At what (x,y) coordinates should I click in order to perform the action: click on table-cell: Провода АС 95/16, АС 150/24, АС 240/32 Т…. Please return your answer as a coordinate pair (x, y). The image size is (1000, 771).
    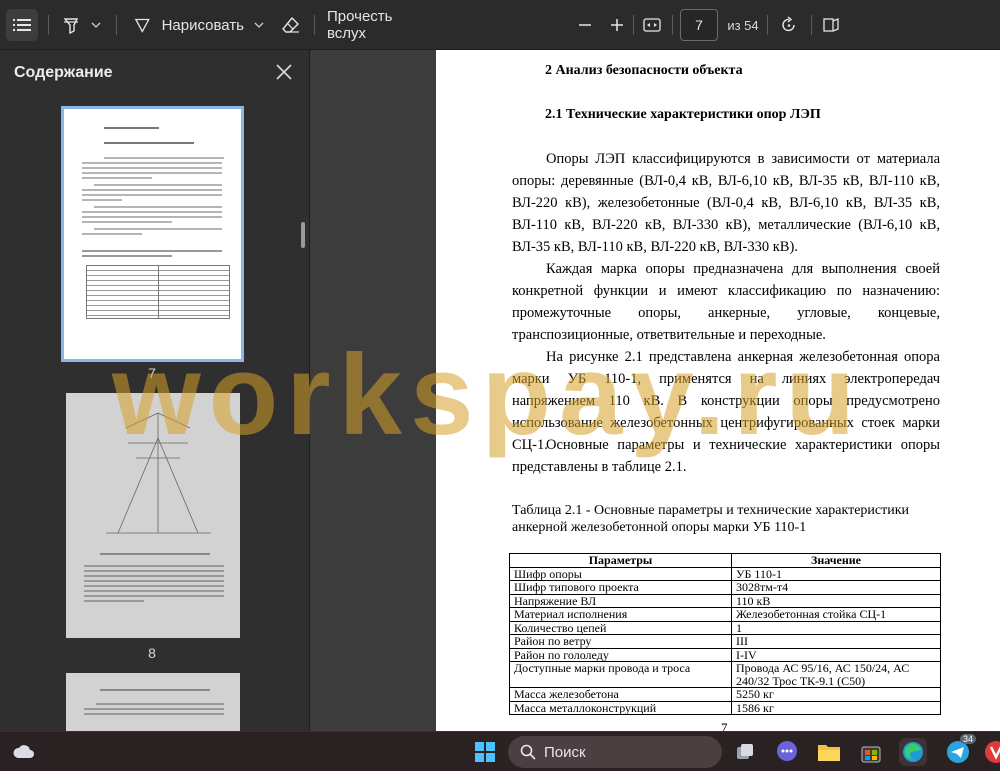
    Looking at the image, I should click on (836, 674).